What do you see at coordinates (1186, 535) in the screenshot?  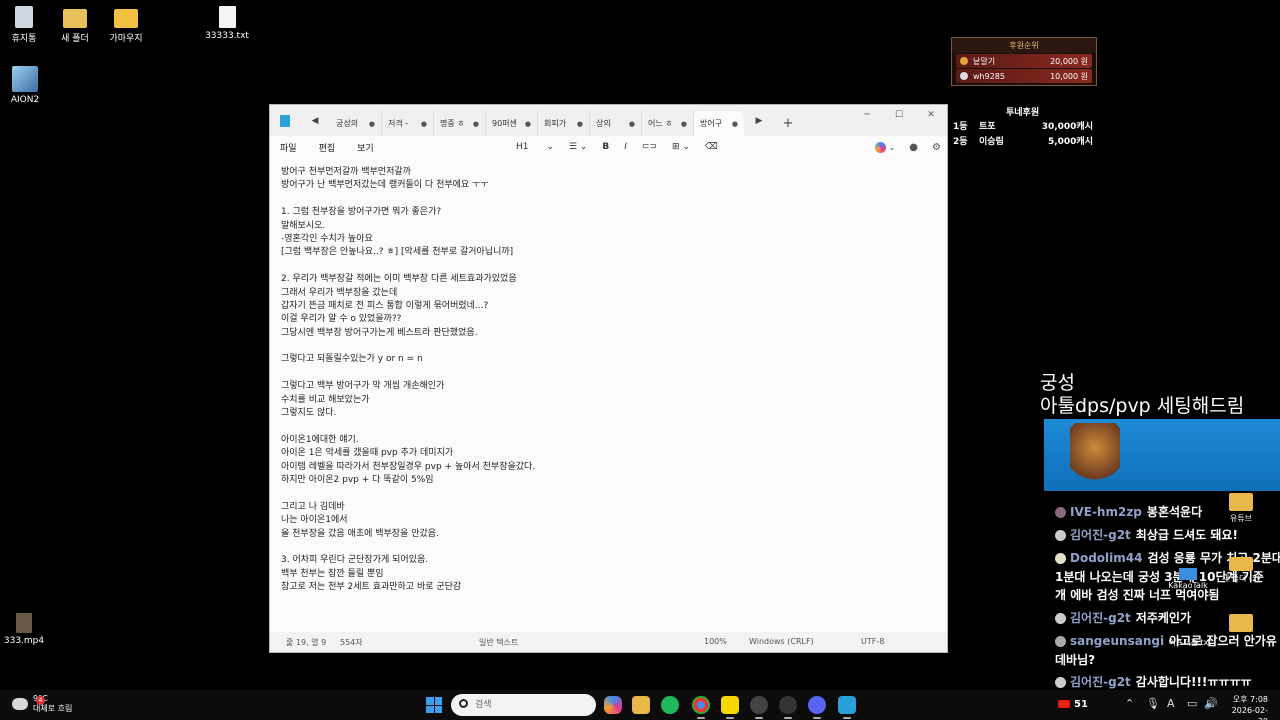 I see `chat-text: 최상급 드셔도 돼요!` at bounding box center [1186, 535].